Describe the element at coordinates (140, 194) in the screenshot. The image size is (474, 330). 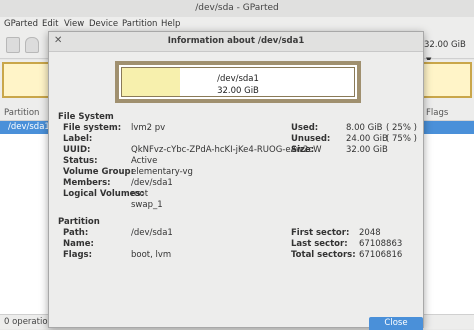
I see `logical-volume-root: root` at that location.